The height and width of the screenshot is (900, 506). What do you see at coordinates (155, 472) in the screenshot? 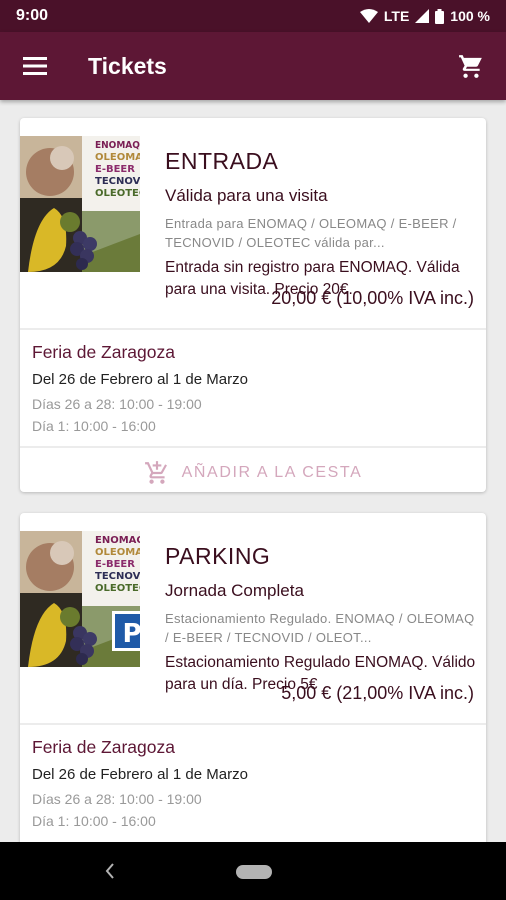
I see `add-cart-icon` at bounding box center [155, 472].